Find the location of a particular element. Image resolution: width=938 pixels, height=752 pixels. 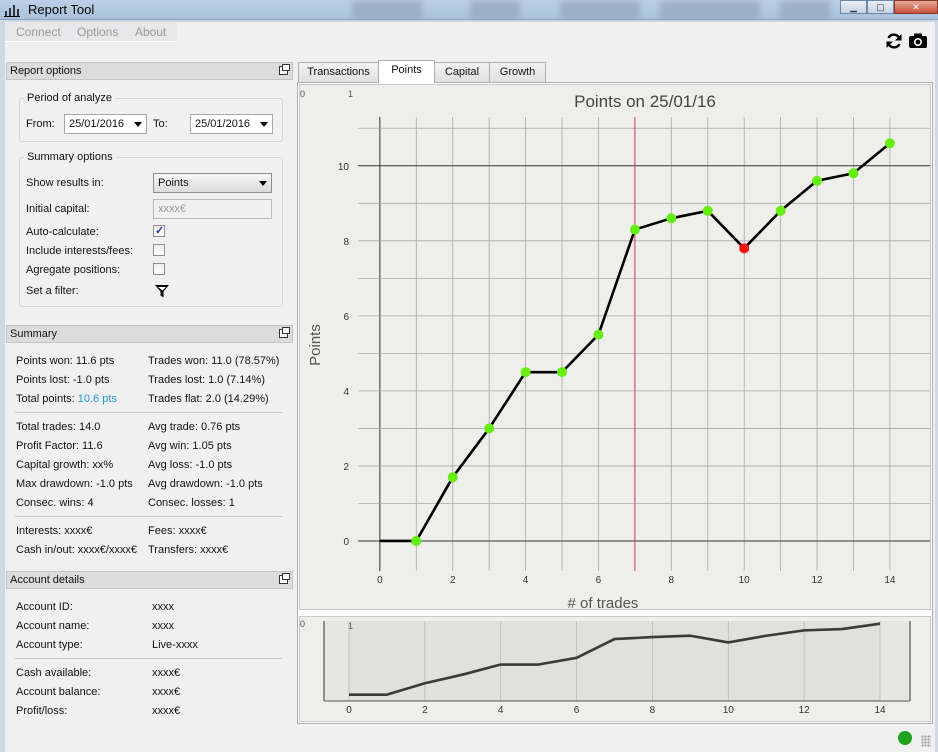

fees: Fees: xxxx€ is located at coordinates (177, 531).